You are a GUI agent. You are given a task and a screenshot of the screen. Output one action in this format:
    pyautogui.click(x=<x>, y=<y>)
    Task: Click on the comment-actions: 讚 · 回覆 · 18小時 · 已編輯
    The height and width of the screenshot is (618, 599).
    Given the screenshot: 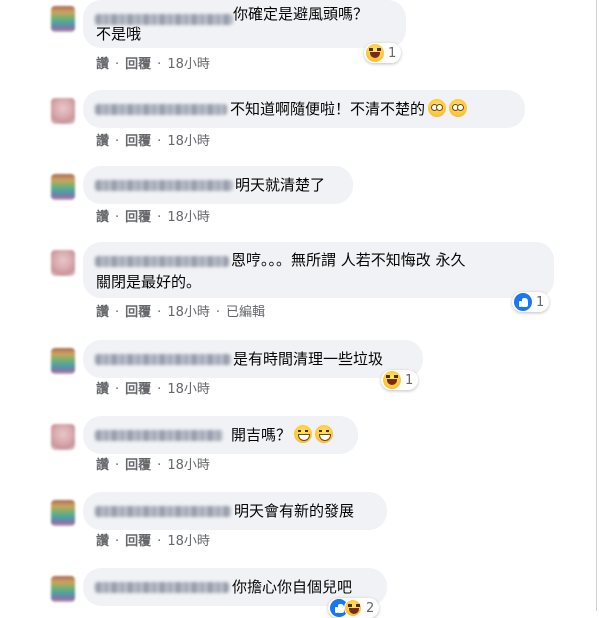 What is the action you would take?
    pyautogui.click(x=181, y=313)
    